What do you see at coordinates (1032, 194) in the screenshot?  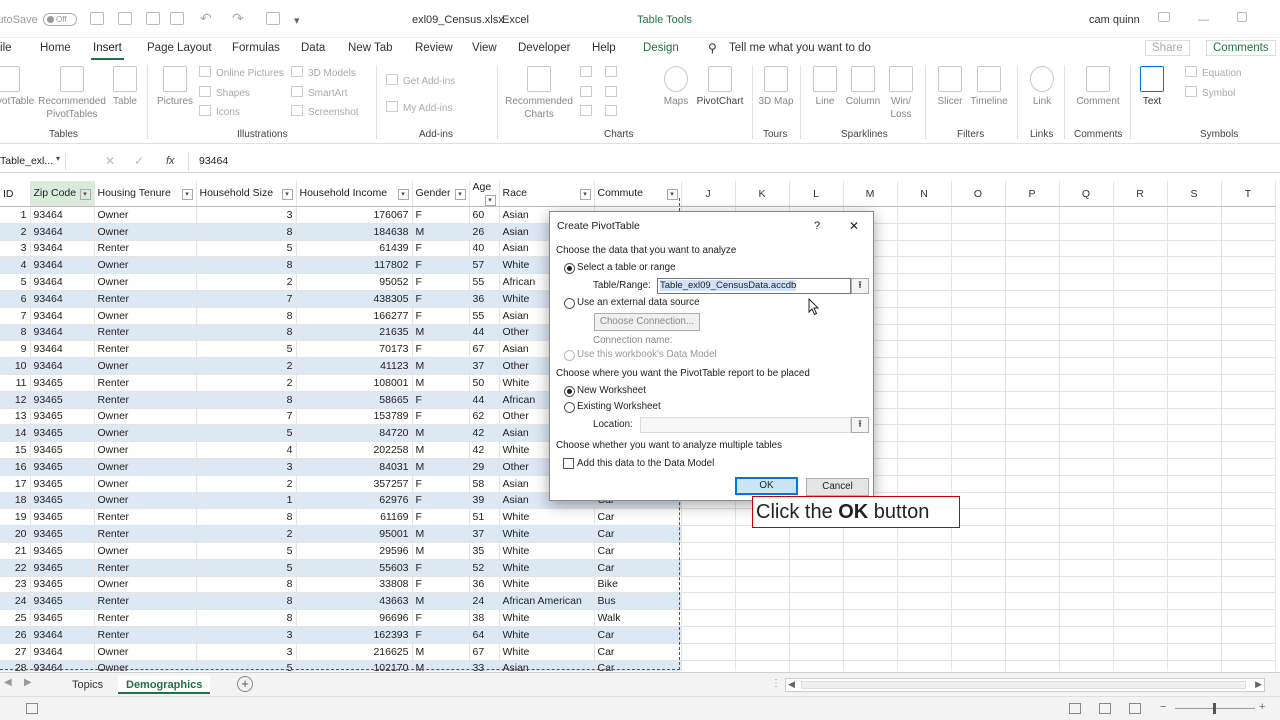 I see `column-letter: P` at bounding box center [1032, 194].